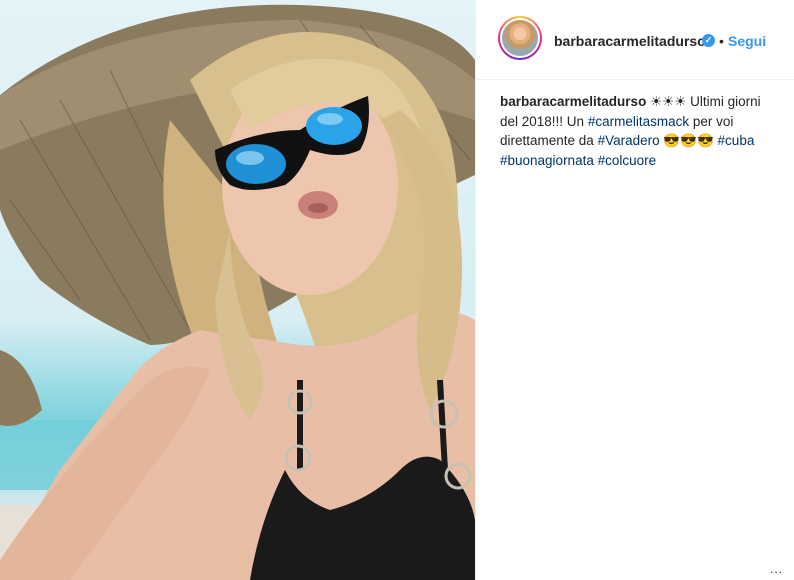 The width and height of the screenshot is (794, 580). Describe the element at coordinates (747, 41) in the screenshot. I see `follow-button: Segui` at that location.